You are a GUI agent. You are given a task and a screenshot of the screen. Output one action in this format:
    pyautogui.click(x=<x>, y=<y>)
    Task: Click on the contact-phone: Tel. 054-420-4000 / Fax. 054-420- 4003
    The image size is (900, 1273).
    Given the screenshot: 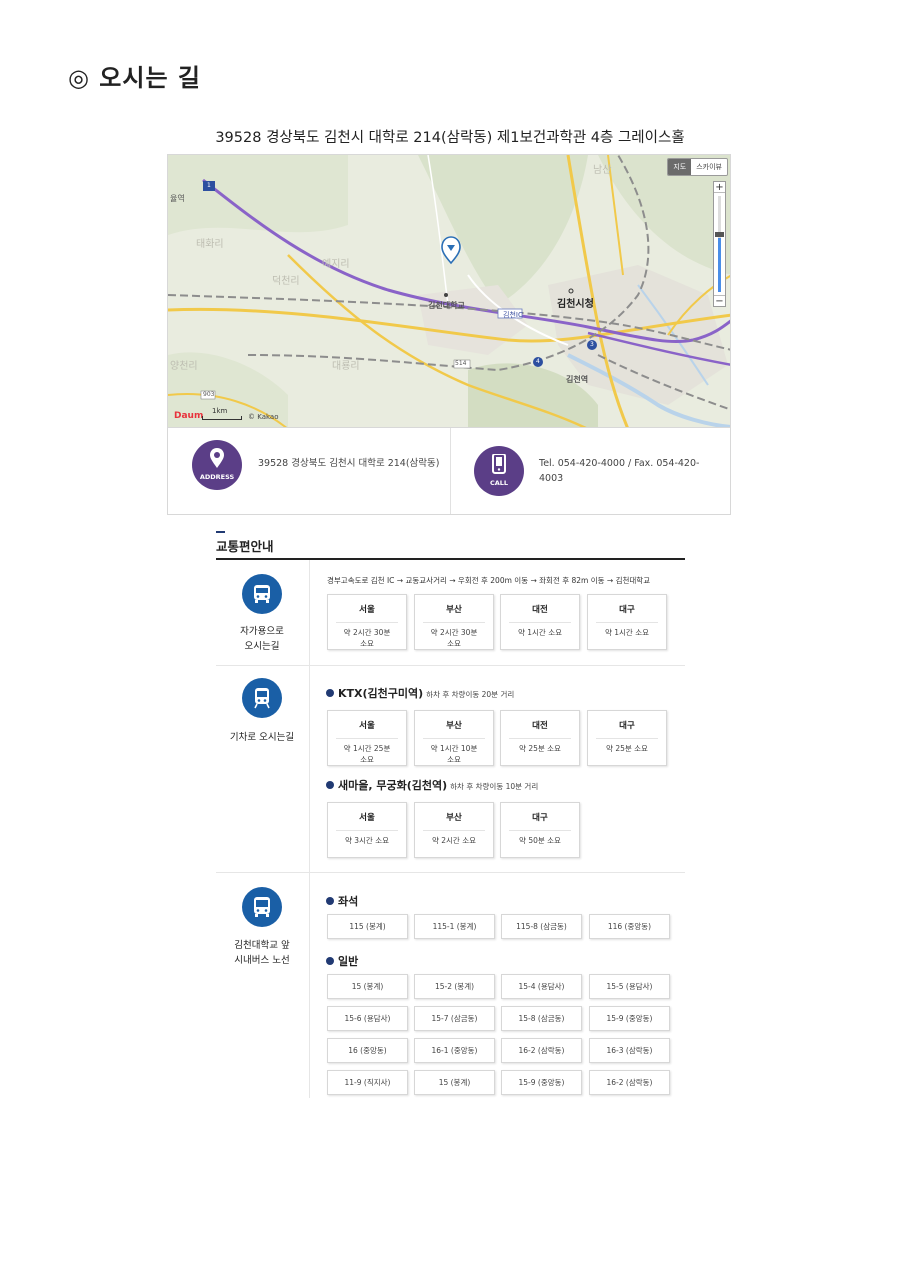 What is the action you would take?
    pyautogui.click(x=619, y=471)
    